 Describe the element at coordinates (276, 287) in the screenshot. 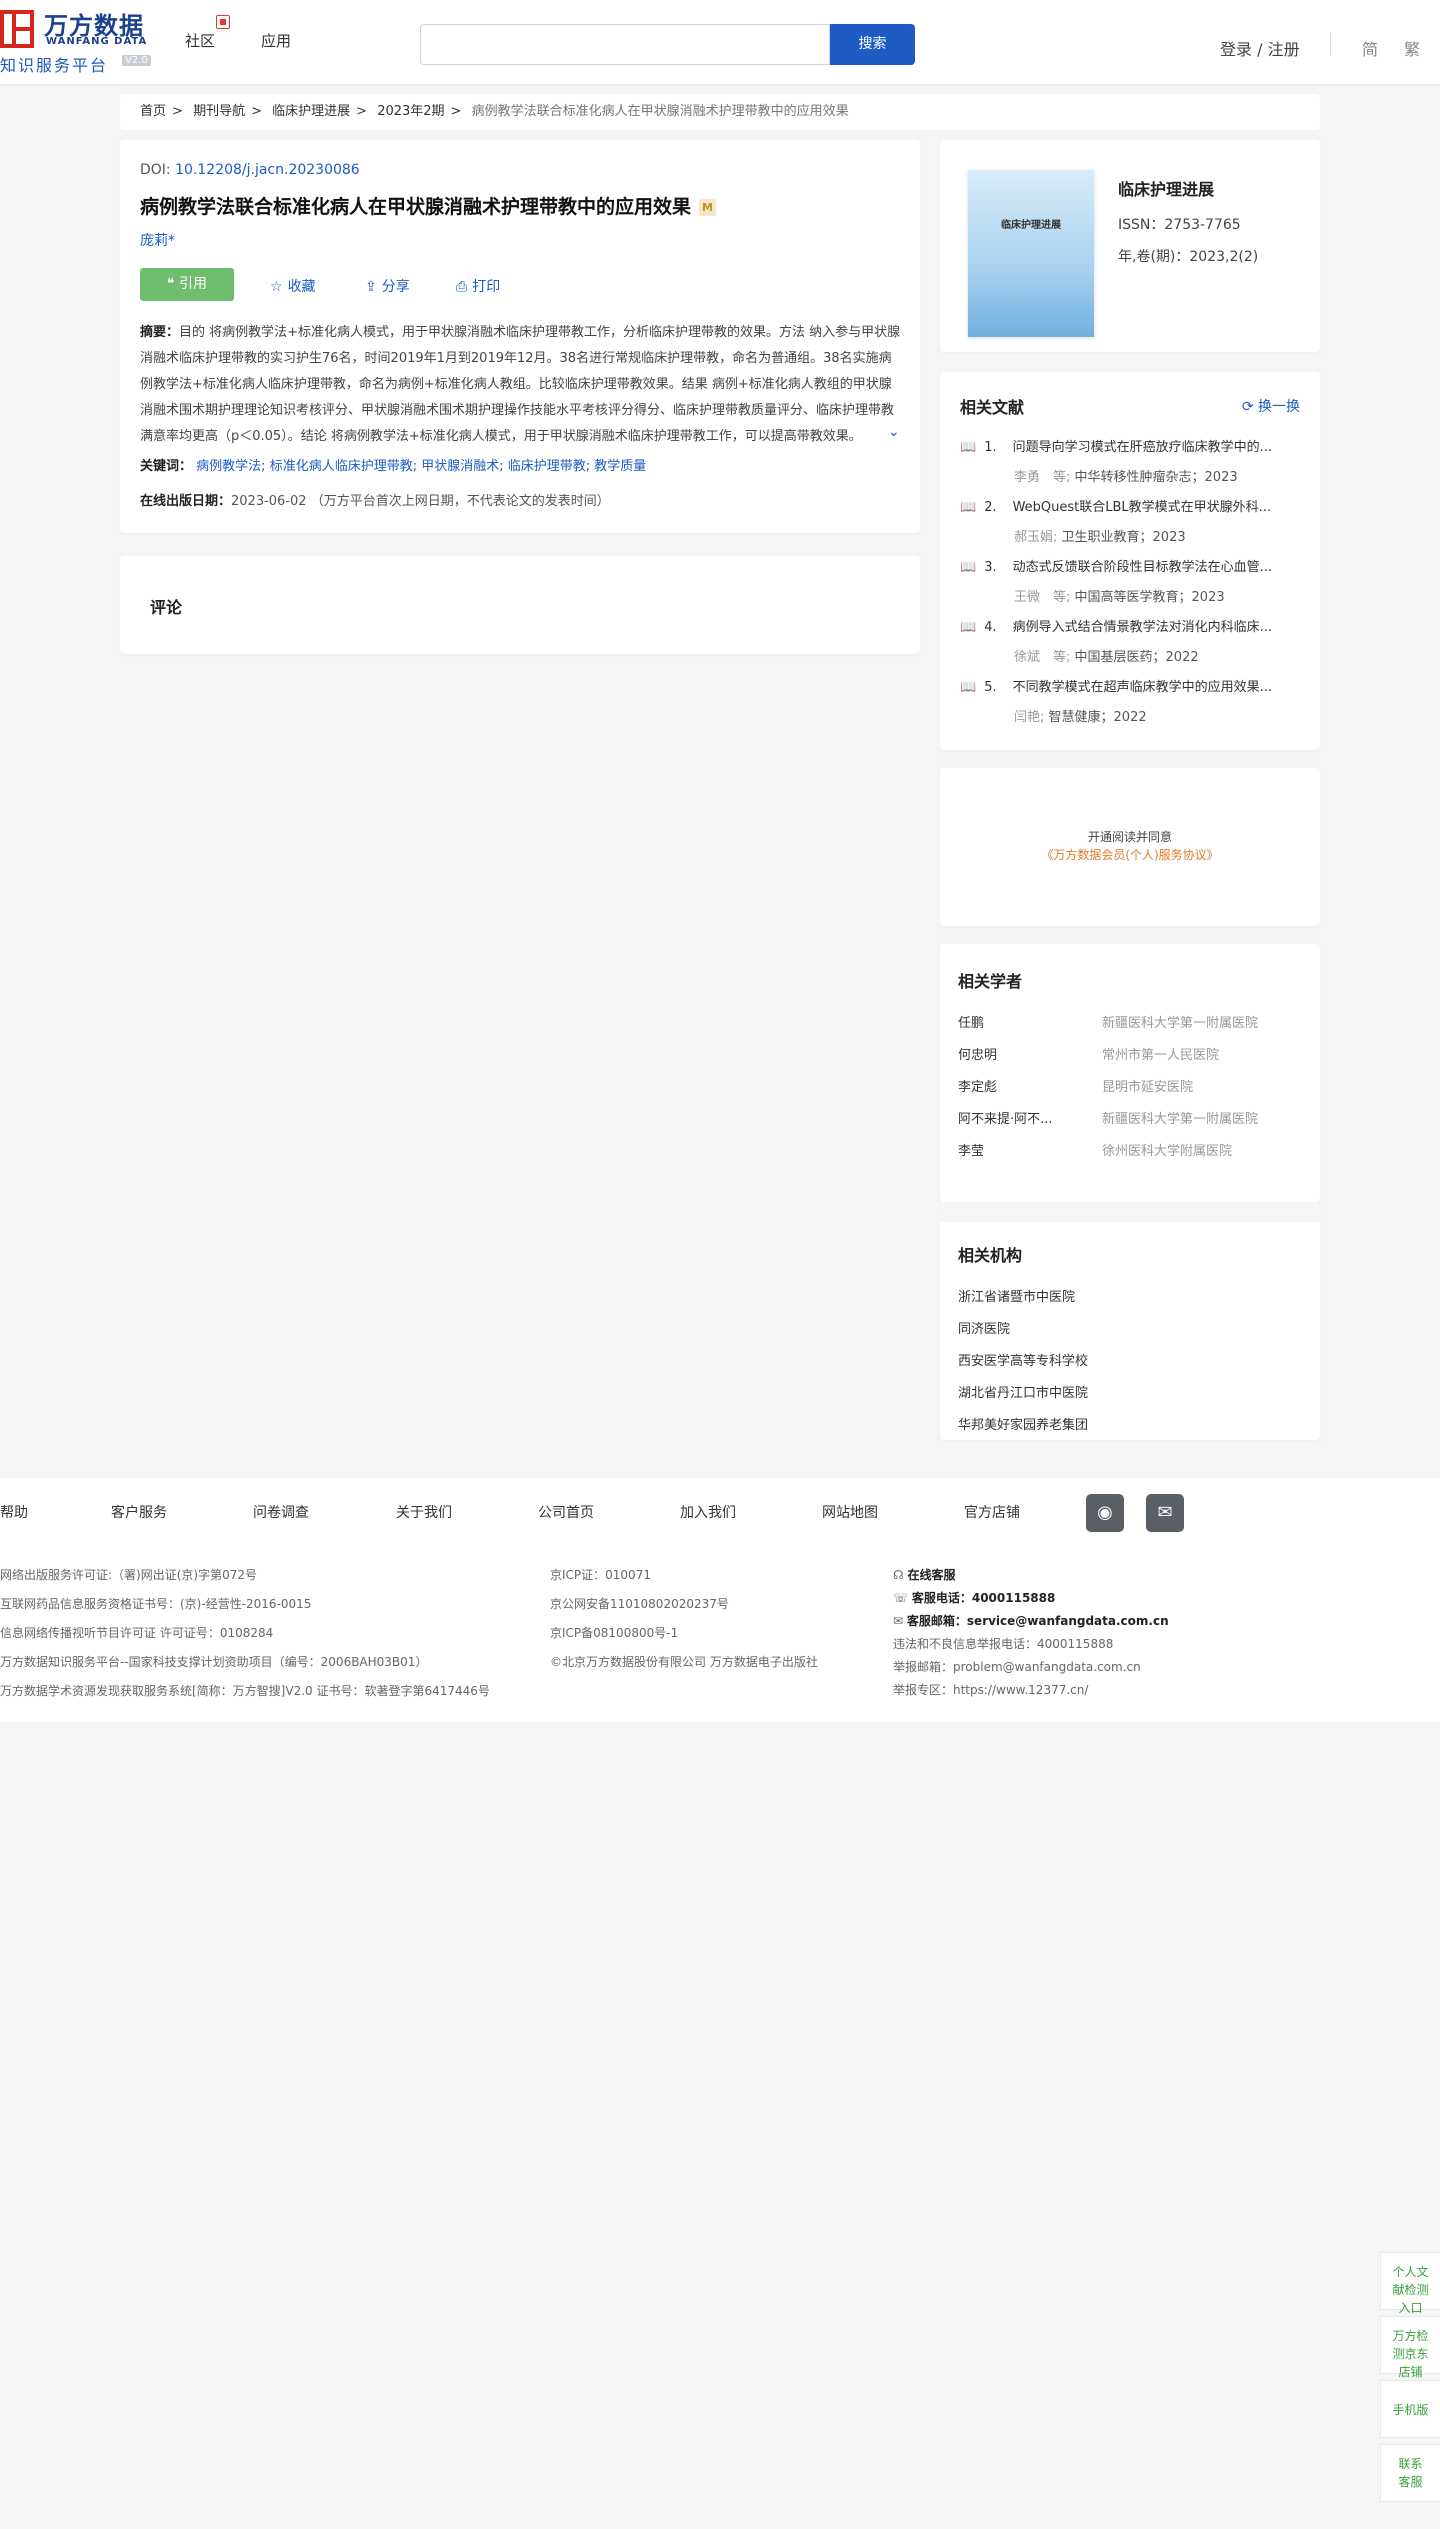

I see `star-icon: ☆` at that location.